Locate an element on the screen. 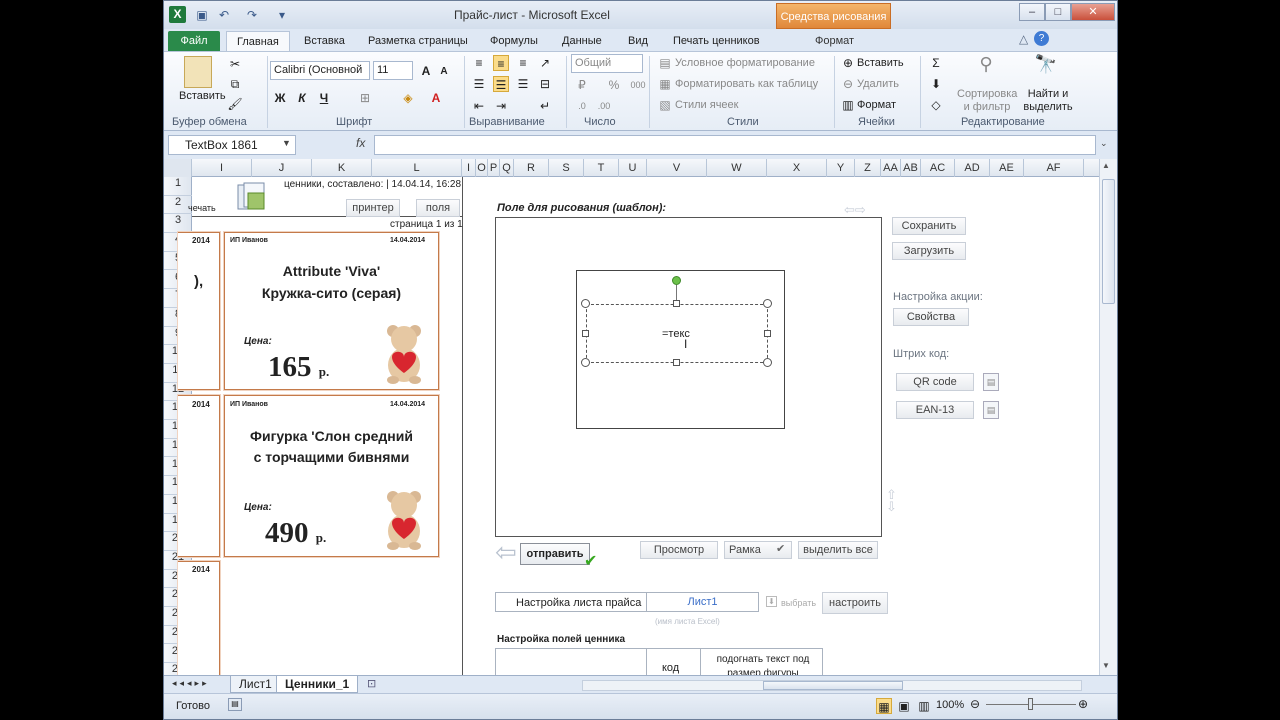  delete-cells-icon: ⊖ is located at coordinates (848, 84).